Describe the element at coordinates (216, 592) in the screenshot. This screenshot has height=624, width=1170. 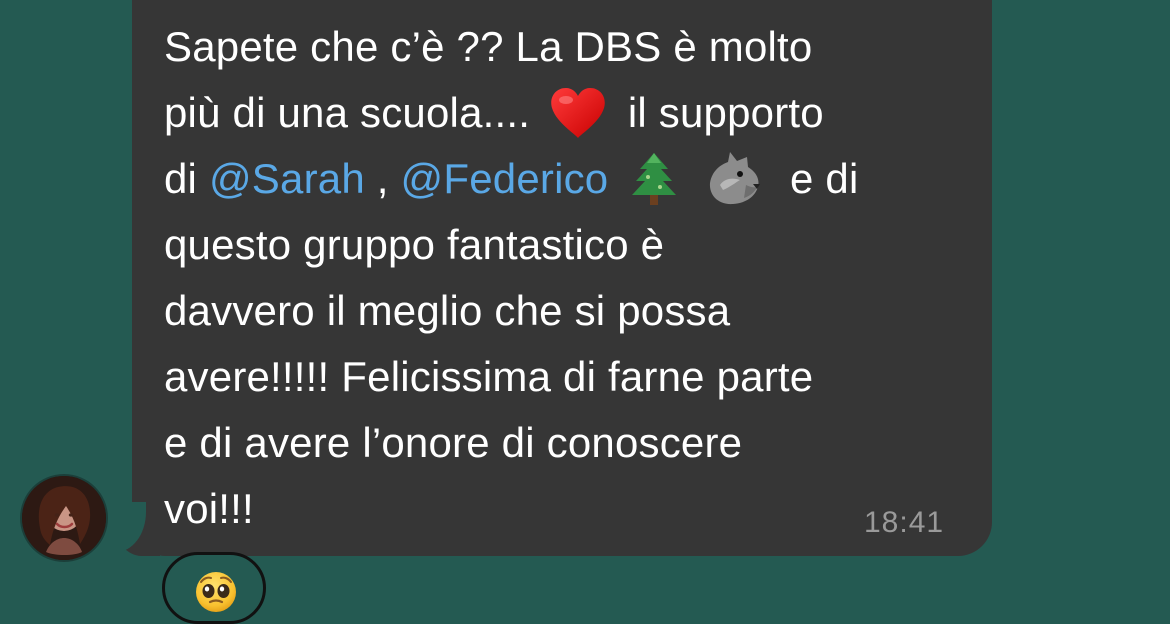
I see `pleading-face-emoji` at that location.